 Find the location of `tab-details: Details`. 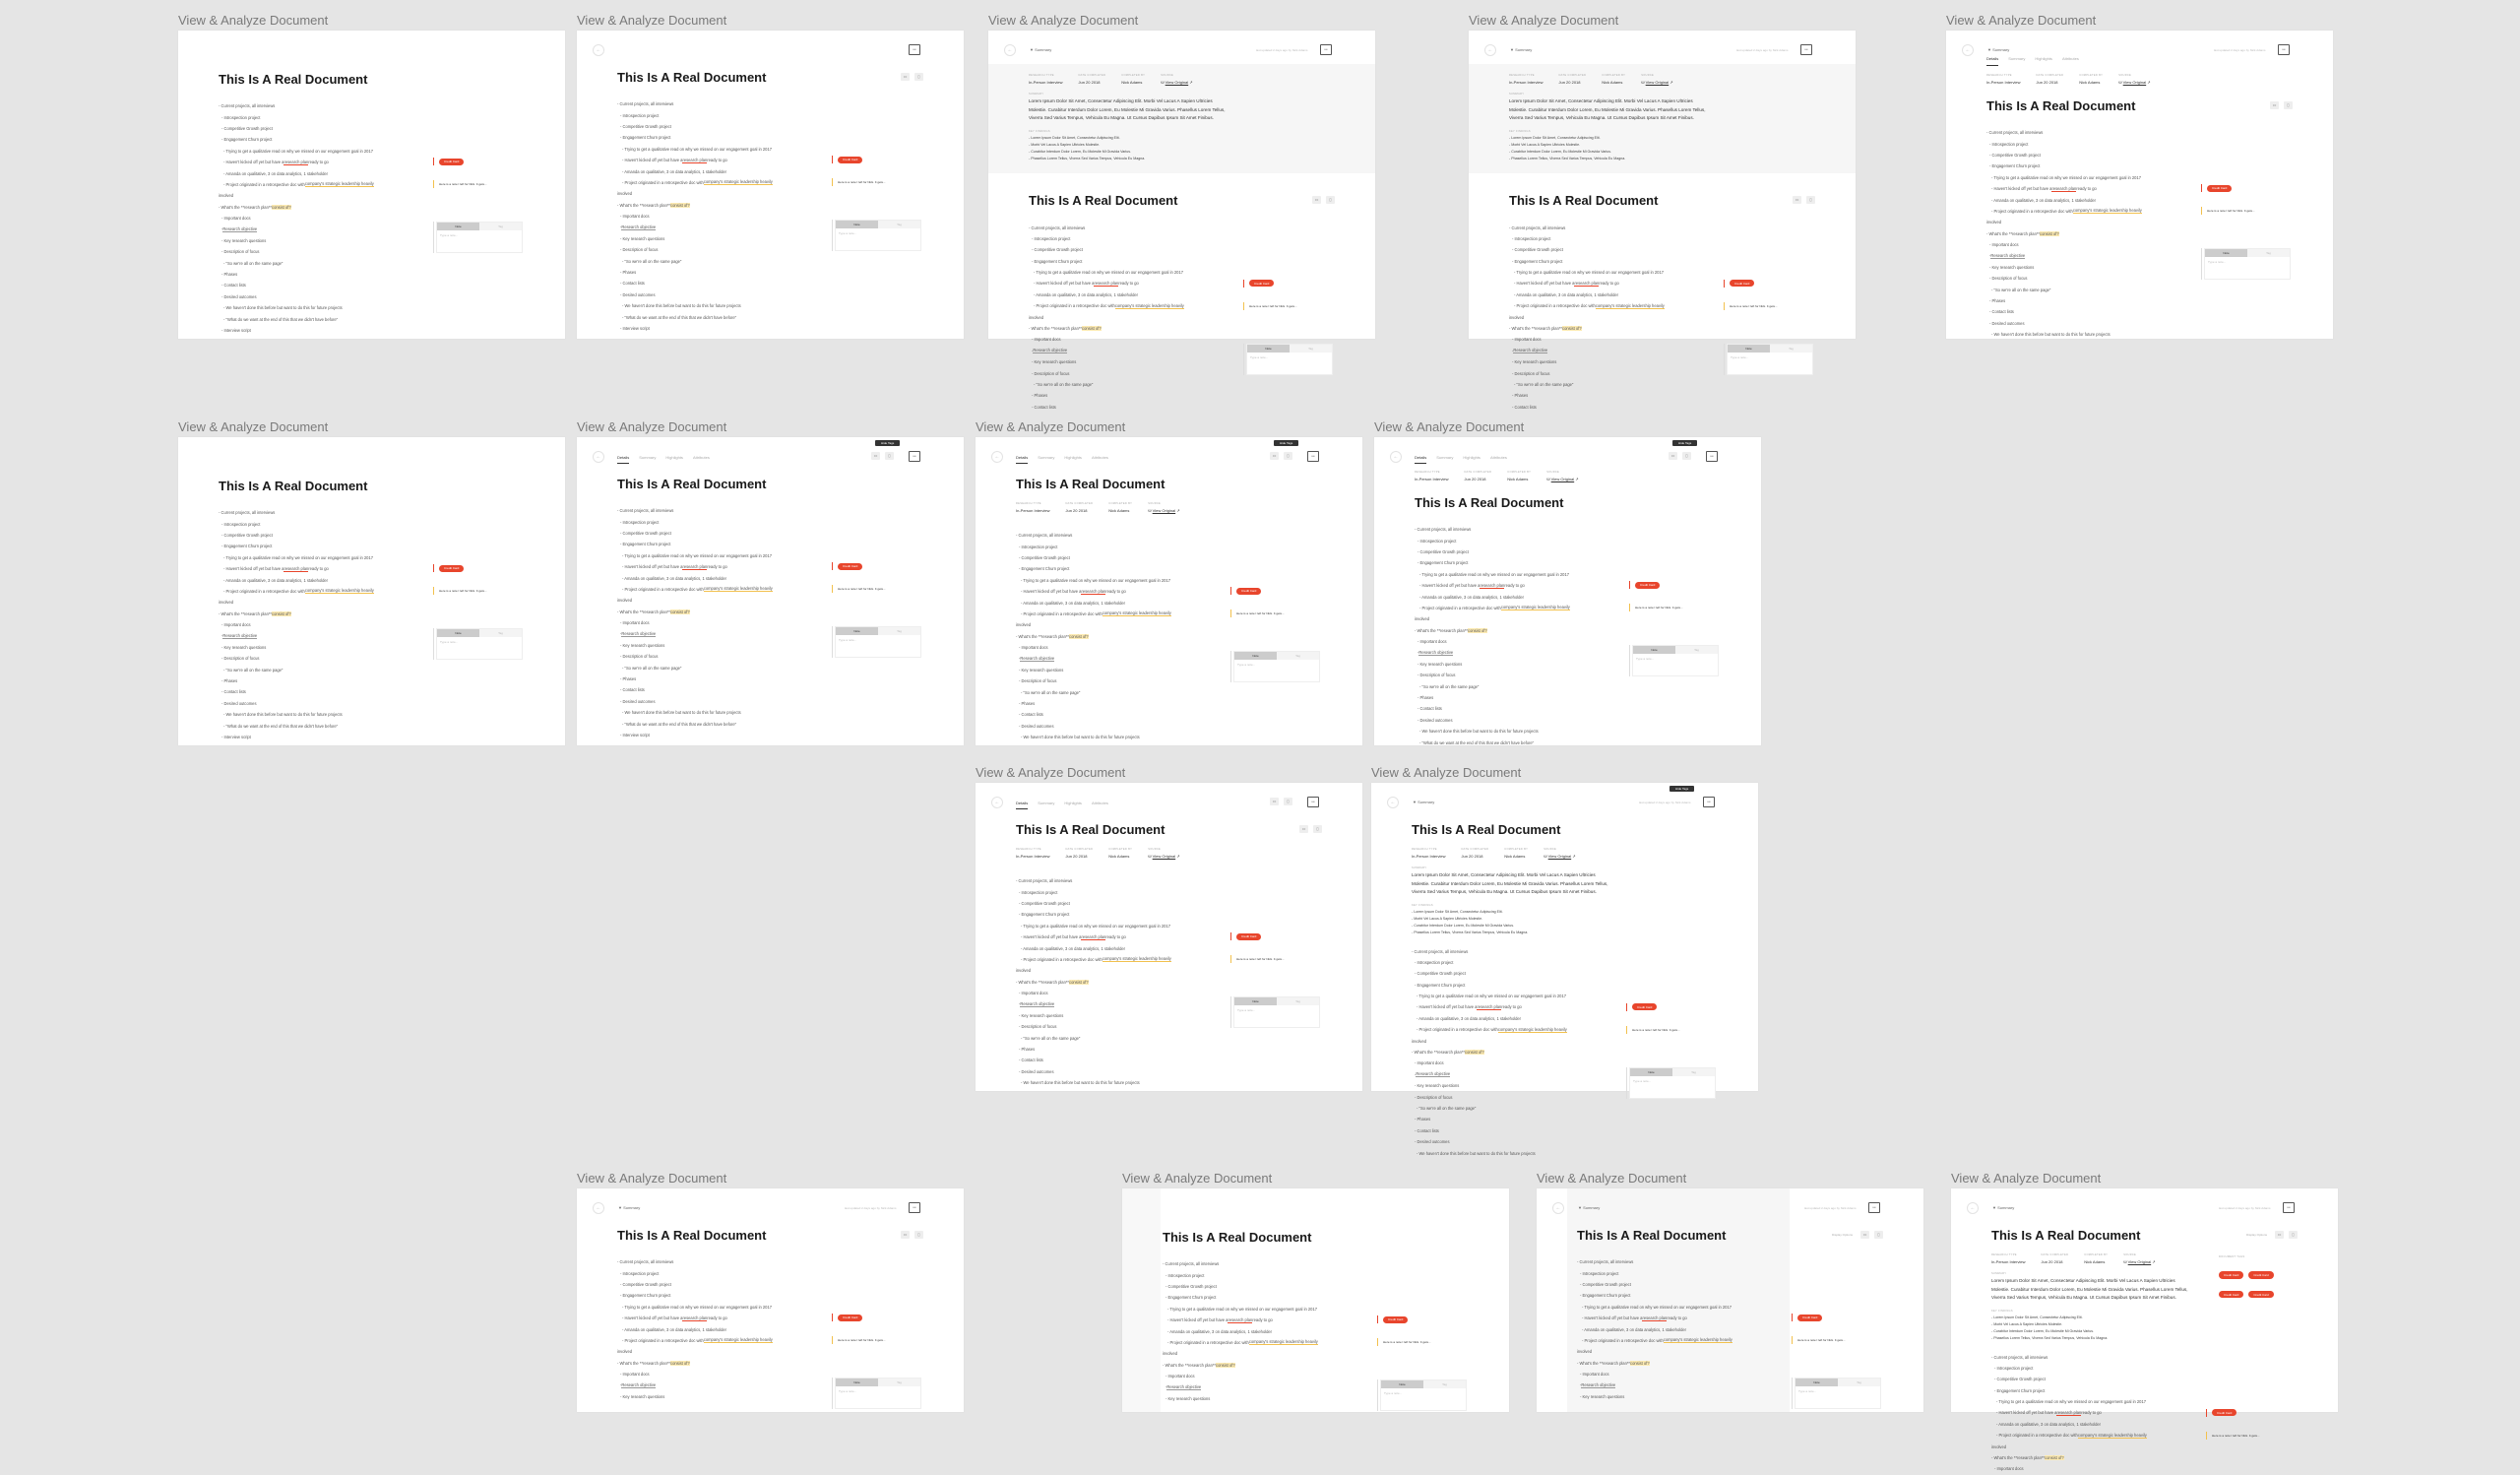

tab-details: Details is located at coordinates (623, 460).